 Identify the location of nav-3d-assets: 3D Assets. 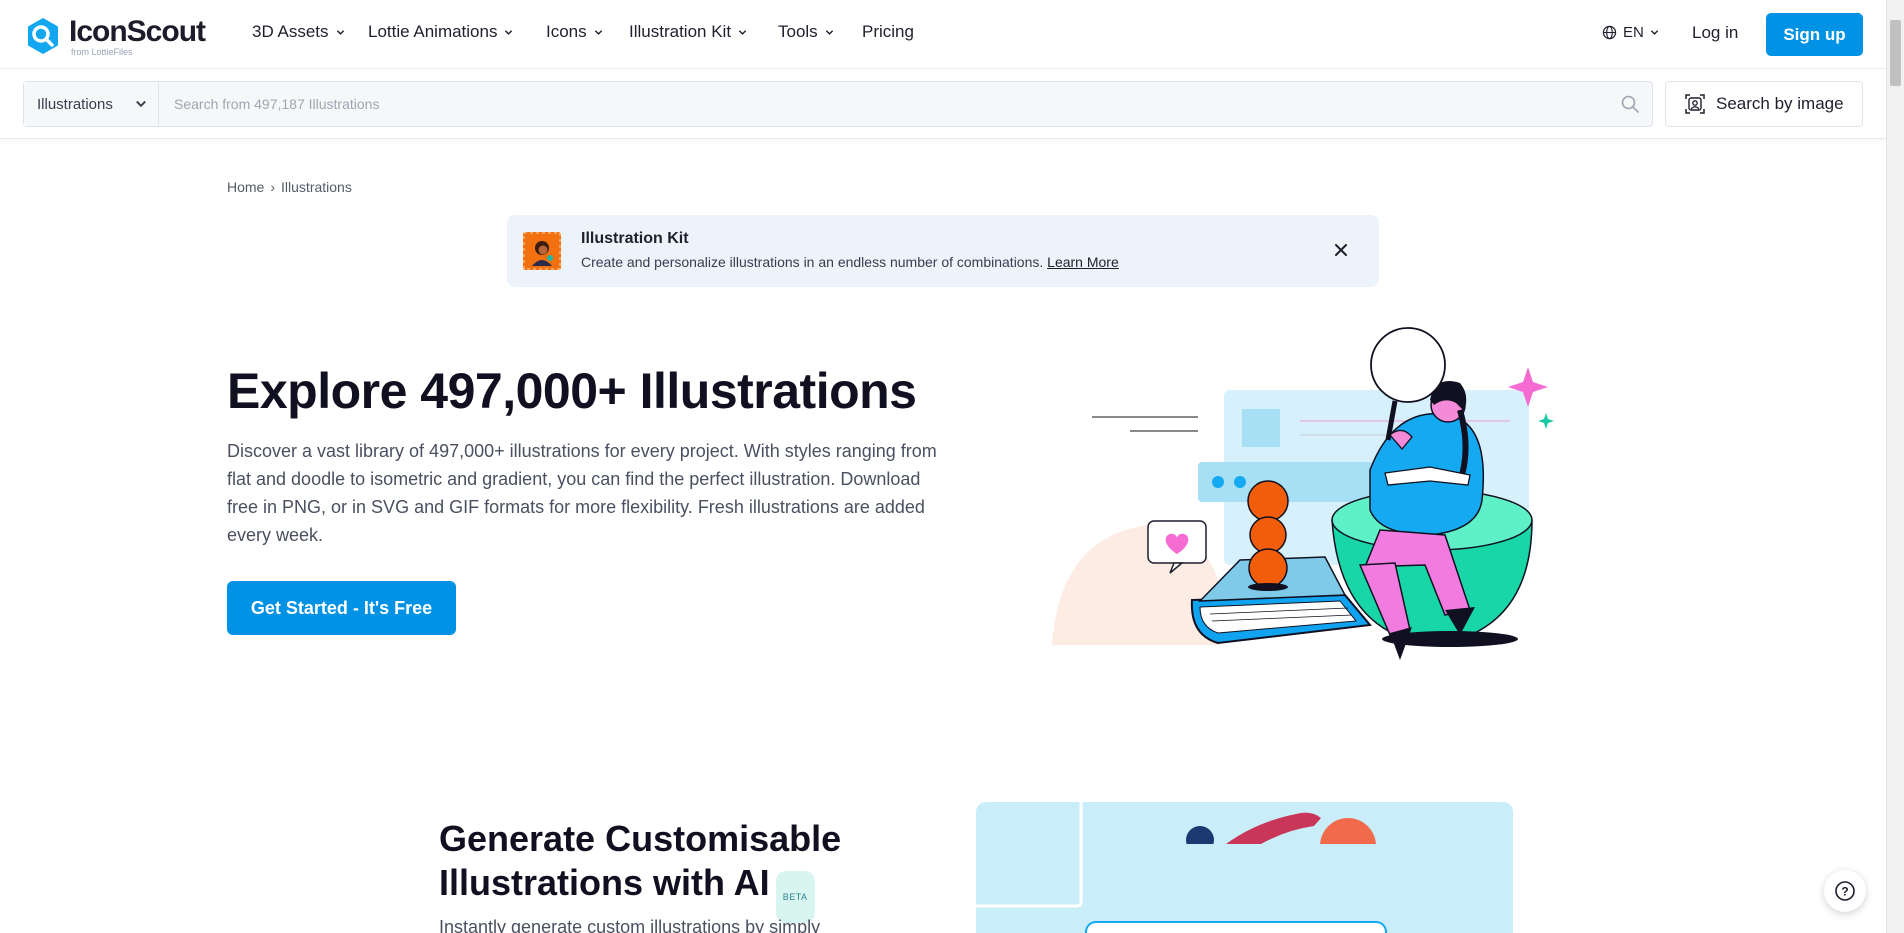
(298, 32).